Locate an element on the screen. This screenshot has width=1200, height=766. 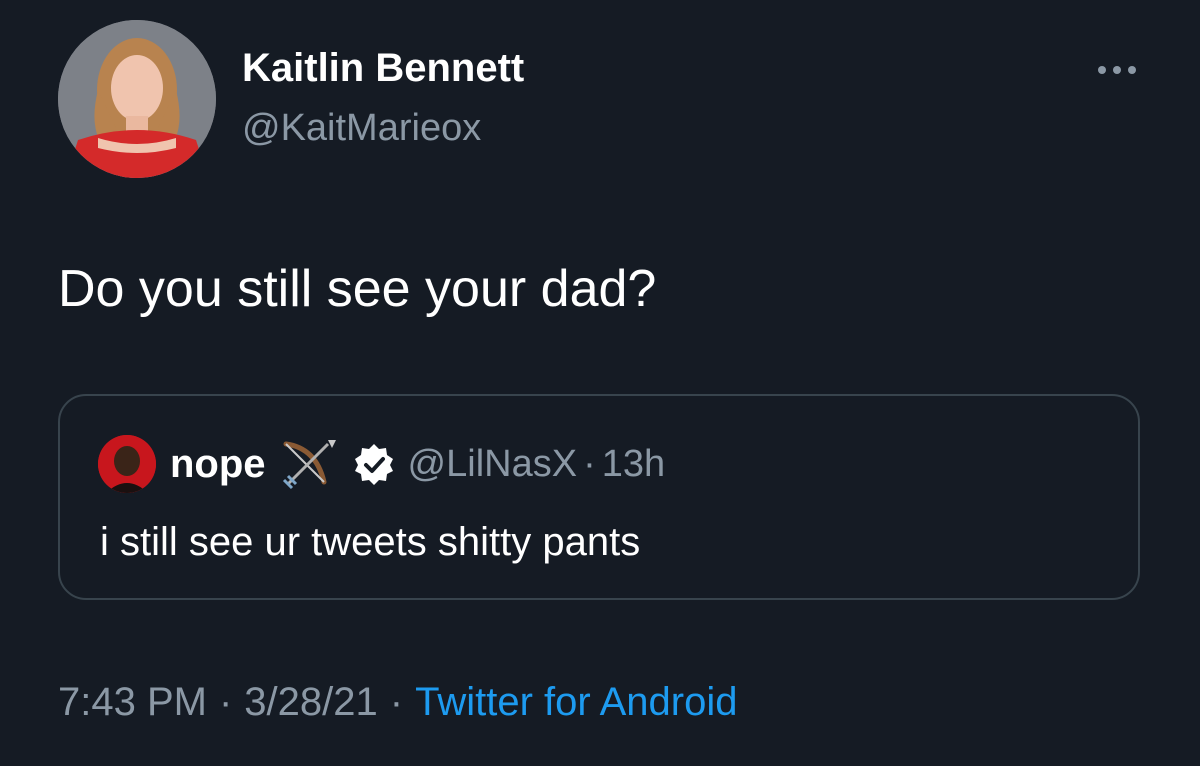
author-avatar-image is located at coordinates (137, 99).